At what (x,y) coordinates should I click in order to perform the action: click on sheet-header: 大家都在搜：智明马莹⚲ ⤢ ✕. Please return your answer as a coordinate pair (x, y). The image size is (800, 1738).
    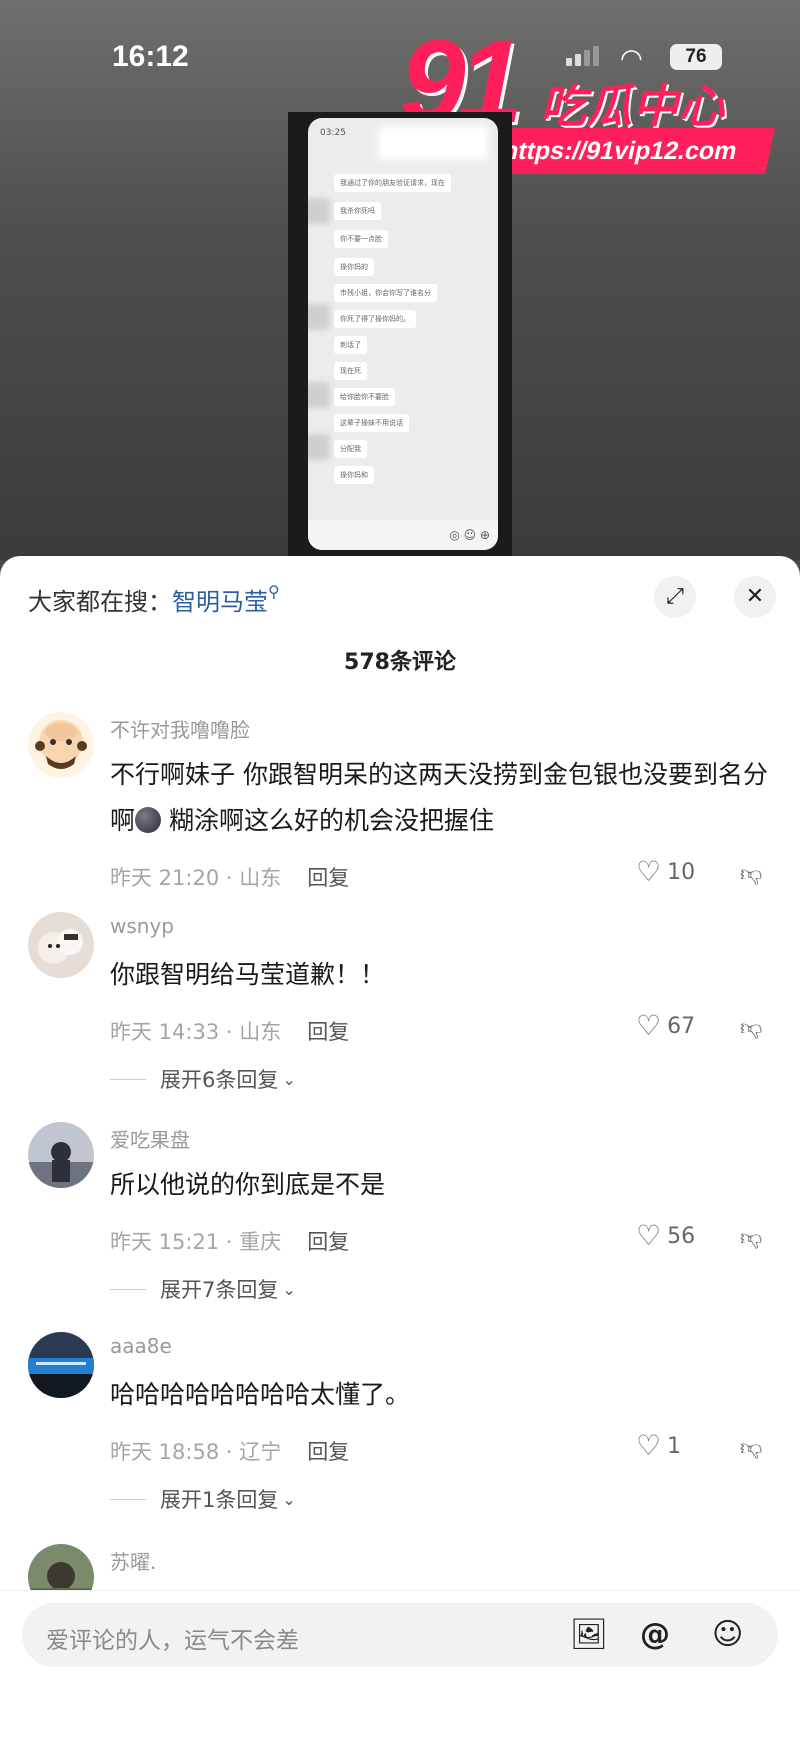
    Looking at the image, I should click on (400, 591).